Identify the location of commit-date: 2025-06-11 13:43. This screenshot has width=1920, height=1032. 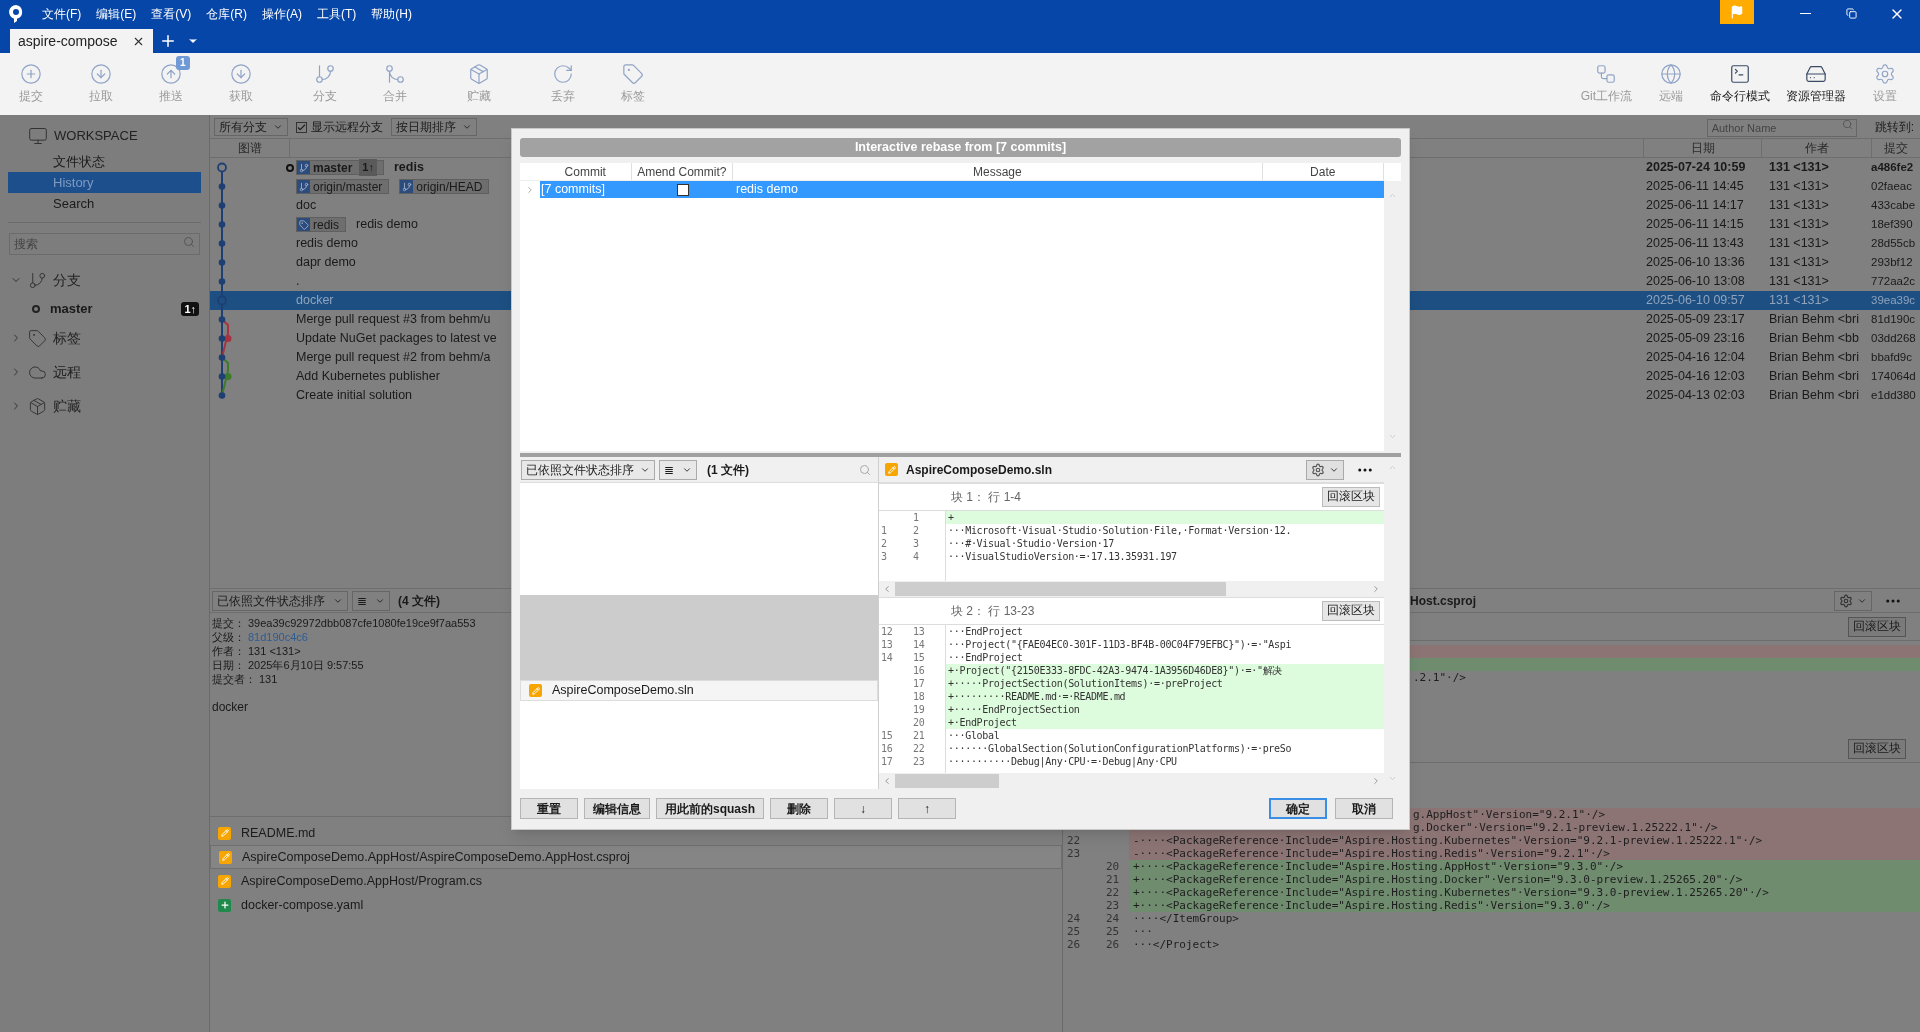
(1695, 244).